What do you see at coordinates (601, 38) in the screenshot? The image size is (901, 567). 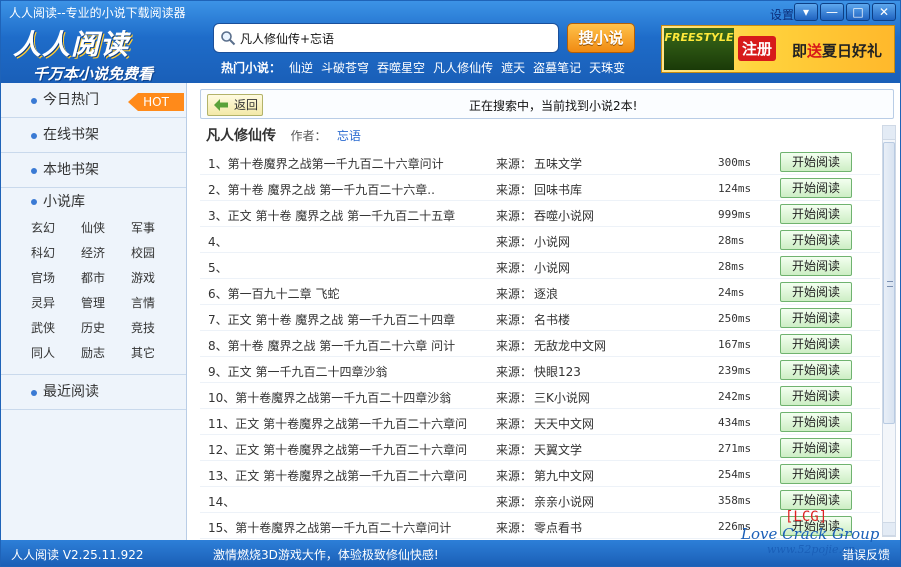 I see `search-button: 搜小说` at bounding box center [601, 38].